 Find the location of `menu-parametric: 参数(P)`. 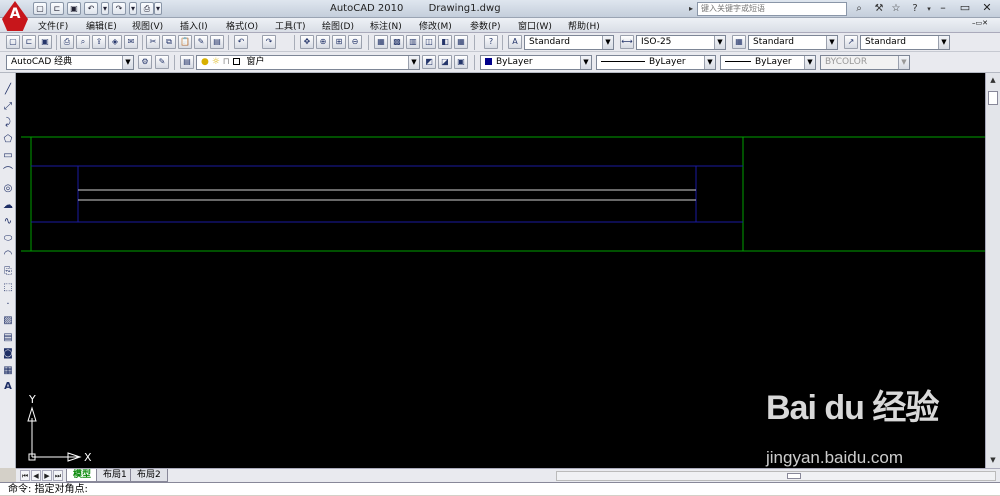

menu-parametric: 参数(P) is located at coordinates (485, 25).